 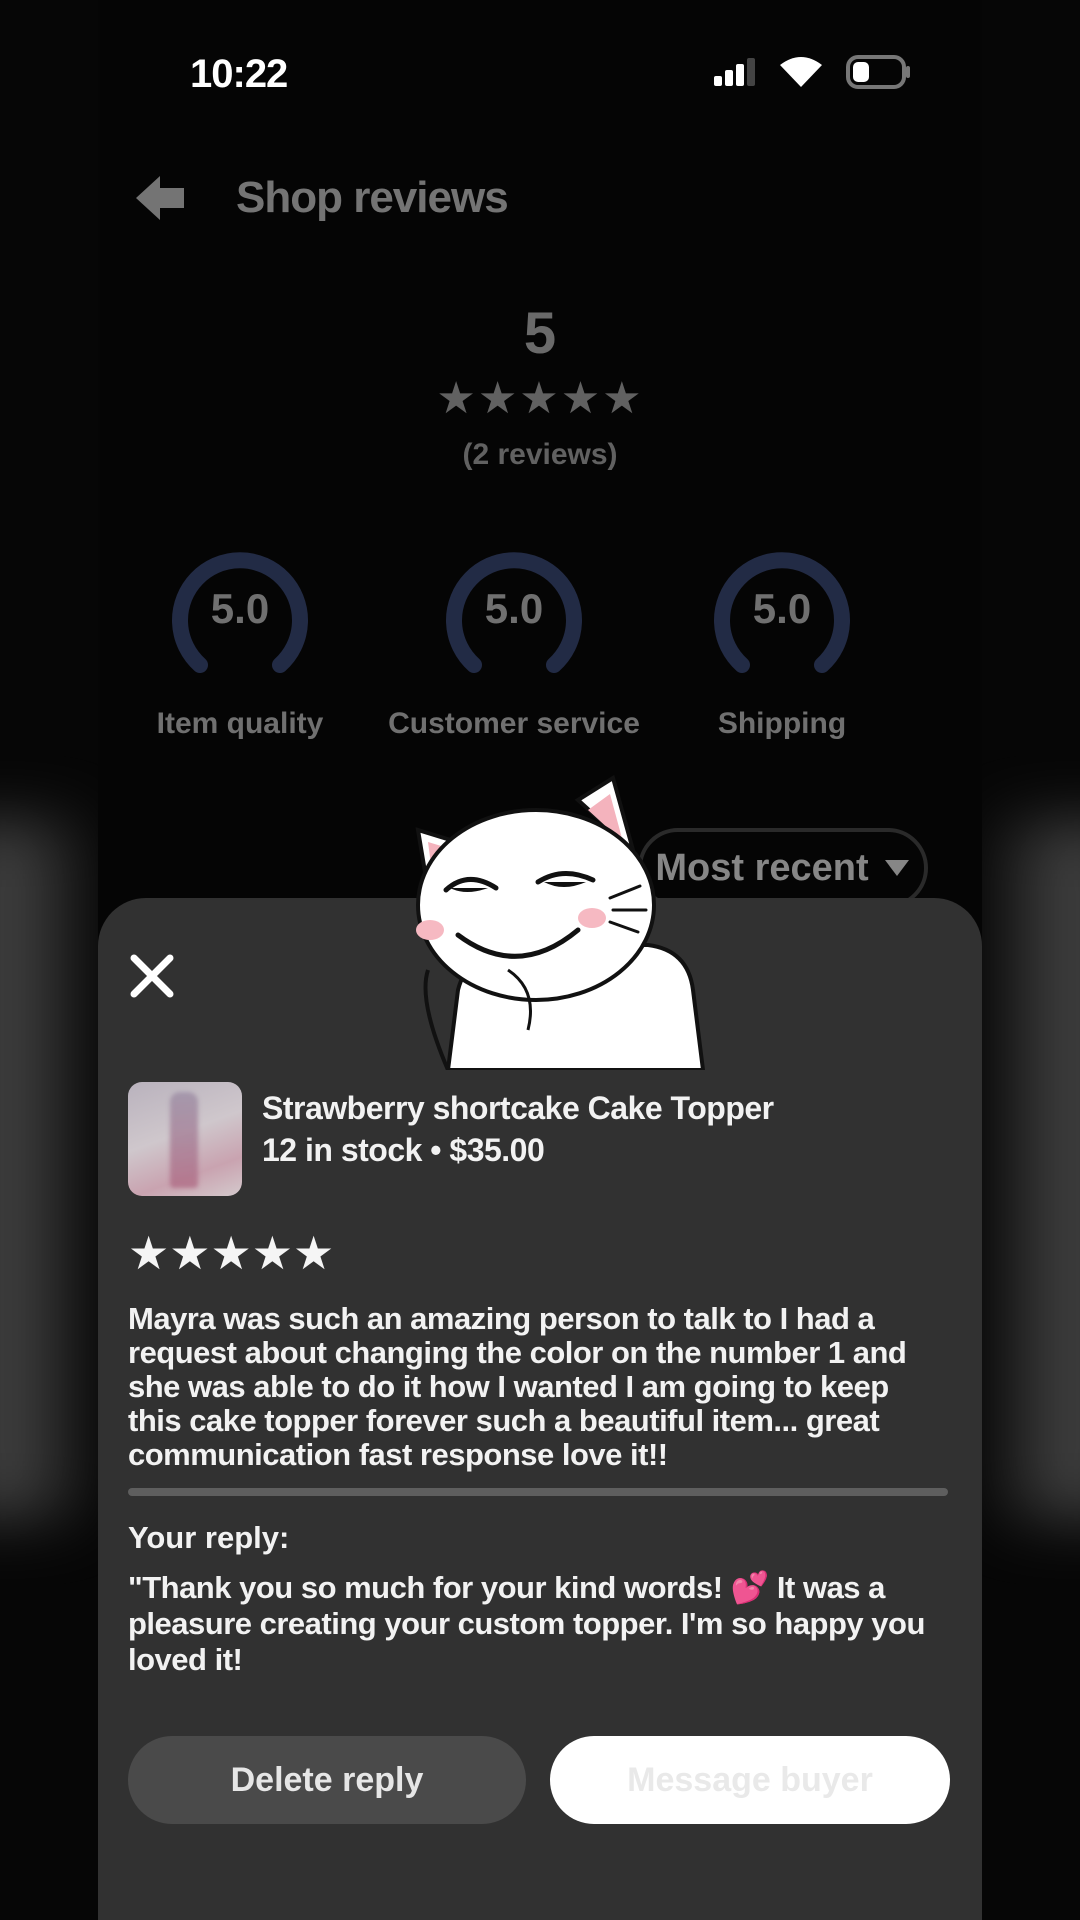 What do you see at coordinates (403, 1150) in the screenshot?
I see `product-stock-price: 12 in stock • $35.00` at bounding box center [403, 1150].